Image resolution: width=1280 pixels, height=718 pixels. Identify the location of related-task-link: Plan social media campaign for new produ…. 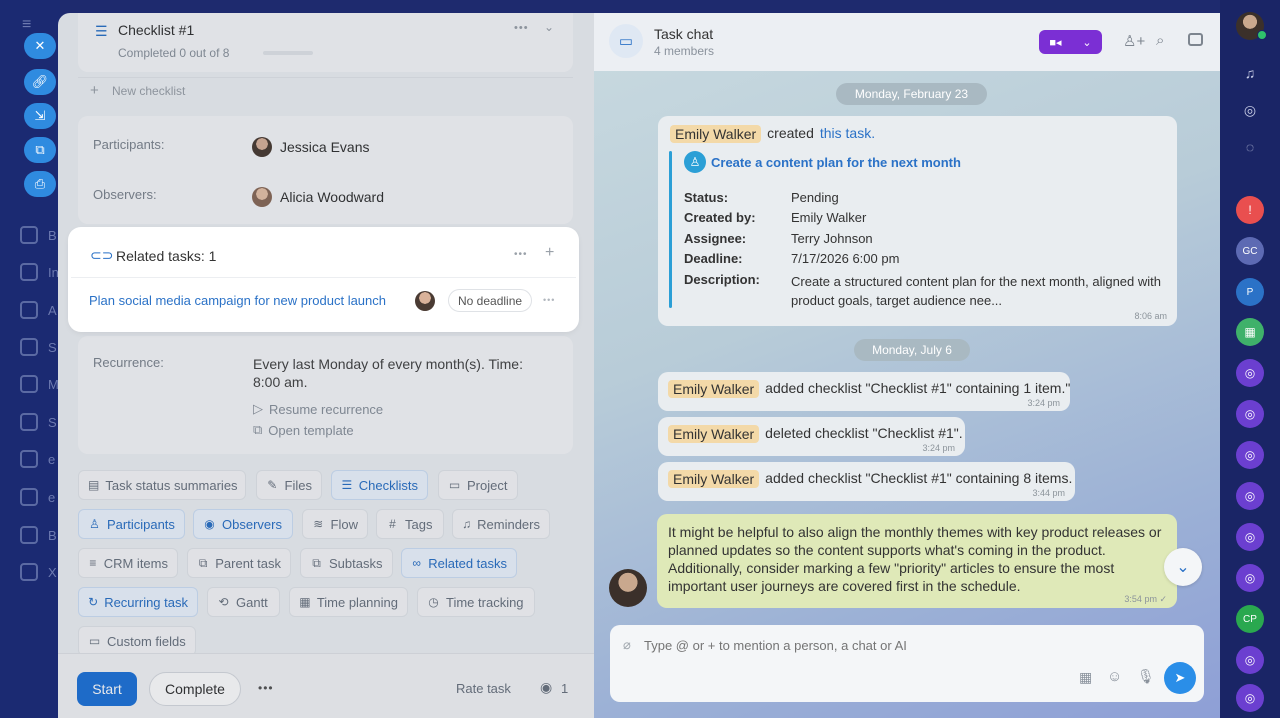
(237, 300).